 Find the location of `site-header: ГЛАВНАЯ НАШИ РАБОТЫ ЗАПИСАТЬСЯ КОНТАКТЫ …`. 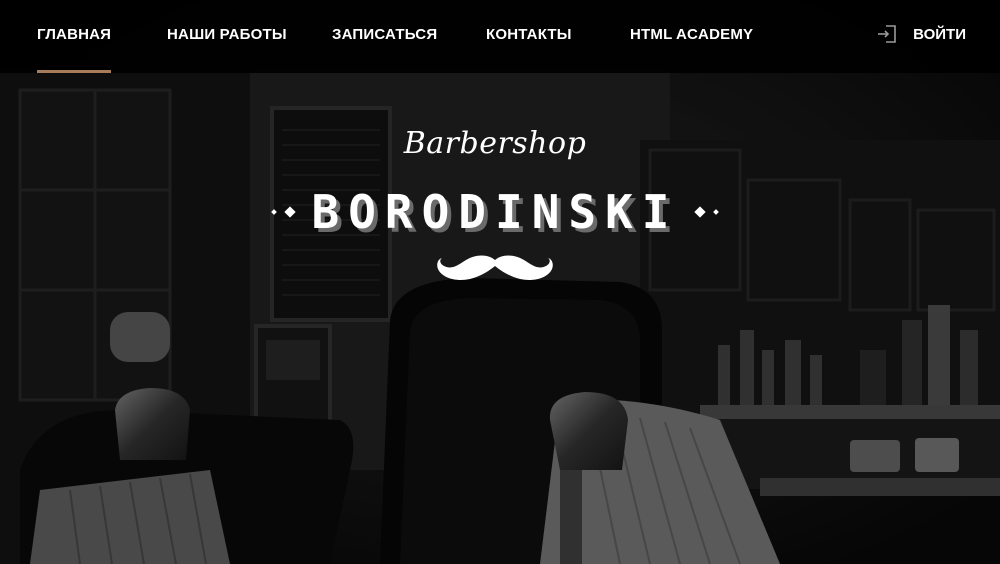

site-header: ГЛАВНАЯ НАШИ РАБОТЫ ЗАПИСАТЬСЯ КОНТАКТЫ … is located at coordinates (500, 36).